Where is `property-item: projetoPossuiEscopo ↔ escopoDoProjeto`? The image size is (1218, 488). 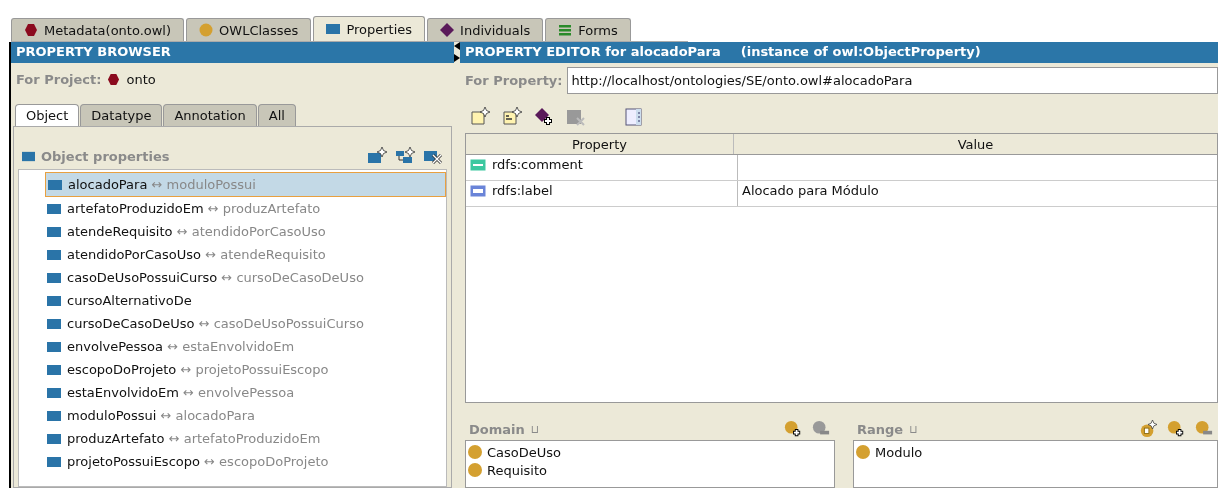
property-item: projetoPossuiEscopo ↔ escopoDoProjeto is located at coordinates (245, 461).